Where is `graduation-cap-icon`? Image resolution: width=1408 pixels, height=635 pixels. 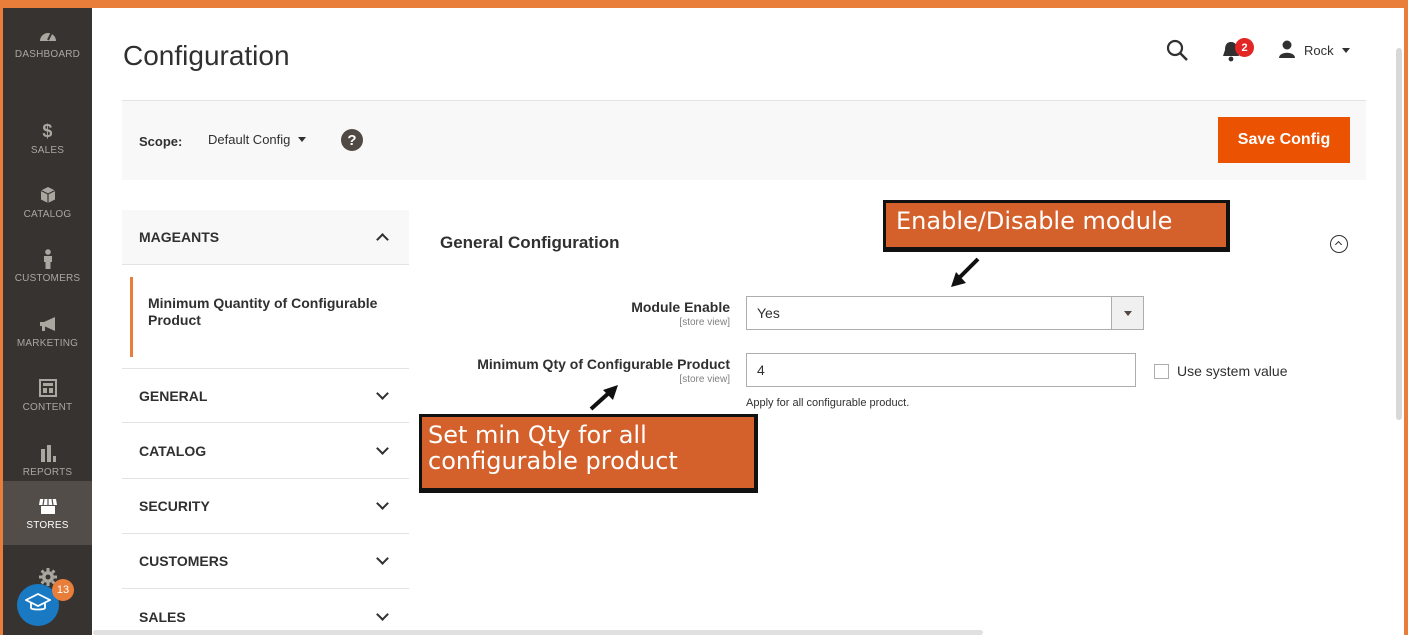 graduation-cap-icon is located at coordinates (38, 605).